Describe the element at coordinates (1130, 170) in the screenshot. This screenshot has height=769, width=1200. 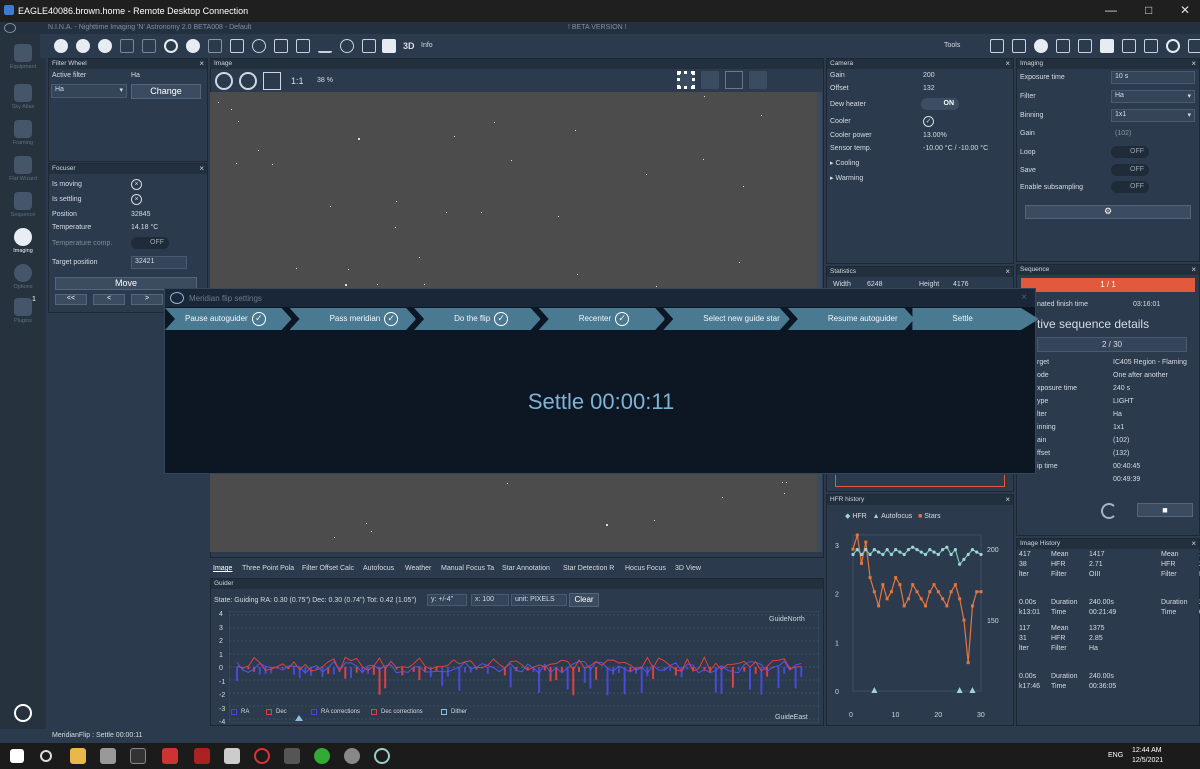
I see `save-toggle: OFF` at that location.